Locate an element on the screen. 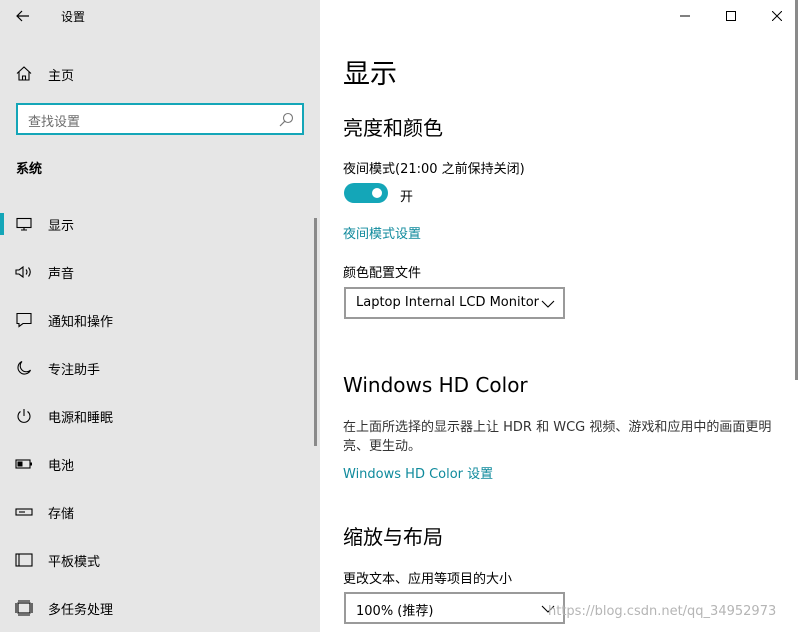 The height and width of the screenshot is (632, 800). close-button is located at coordinates (777, 16).